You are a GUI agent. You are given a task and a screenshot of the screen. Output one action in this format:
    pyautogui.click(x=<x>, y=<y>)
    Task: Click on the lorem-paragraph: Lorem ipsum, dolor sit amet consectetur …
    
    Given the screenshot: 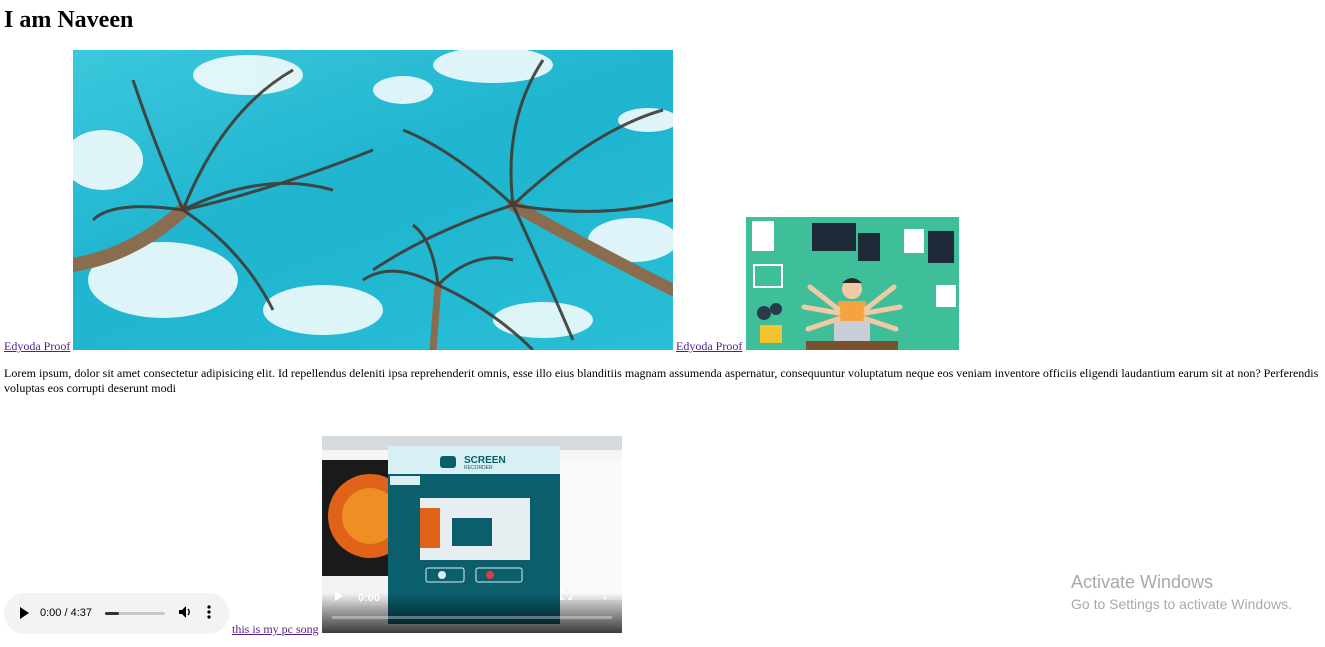 What is the action you would take?
    pyautogui.click(x=661, y=380)
    